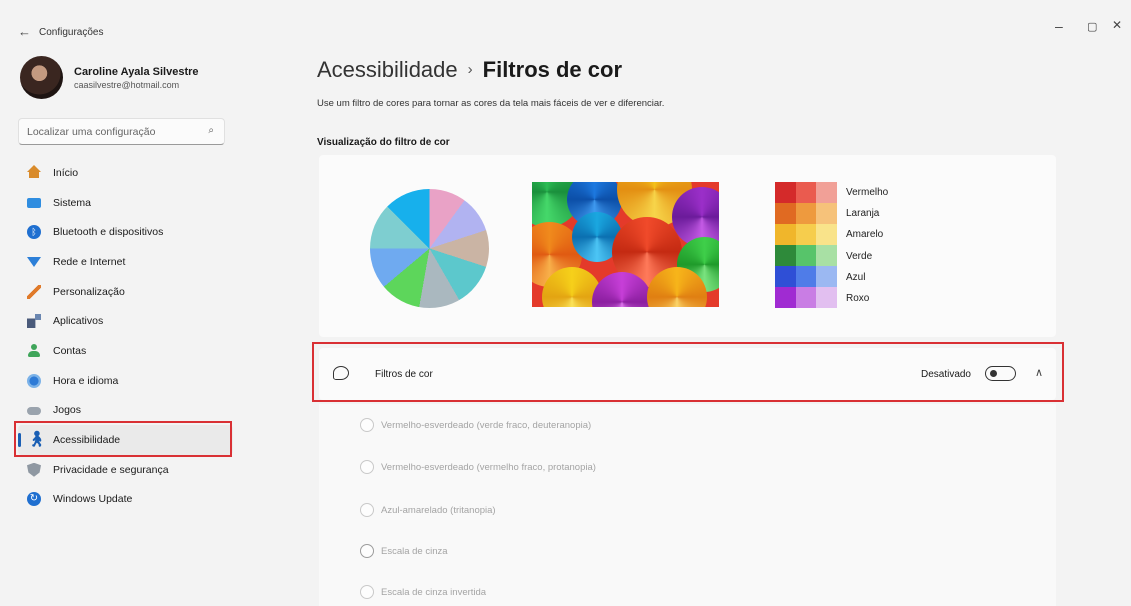 This screenshot has height=606, width=1131. Describe the element at coordinates (125, 203) in the screenshot. I see `sidebar-item-sistema: Sistema` at that location.